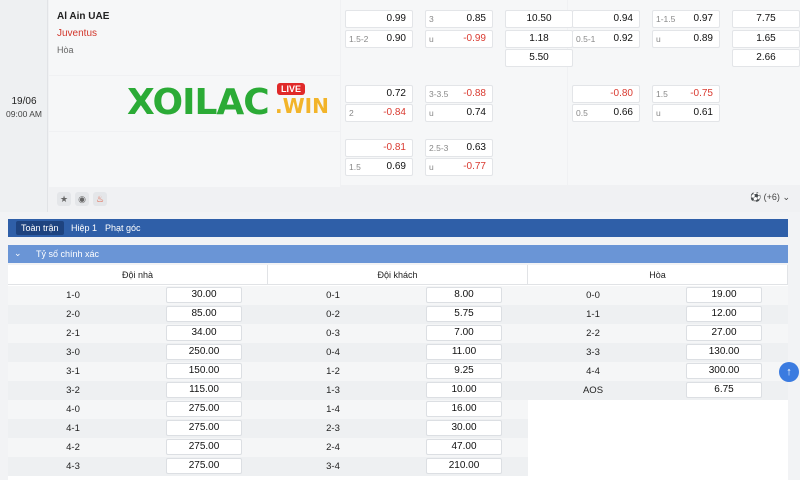  I want to click on score-odd-button: 12.00, so click(724, 314).